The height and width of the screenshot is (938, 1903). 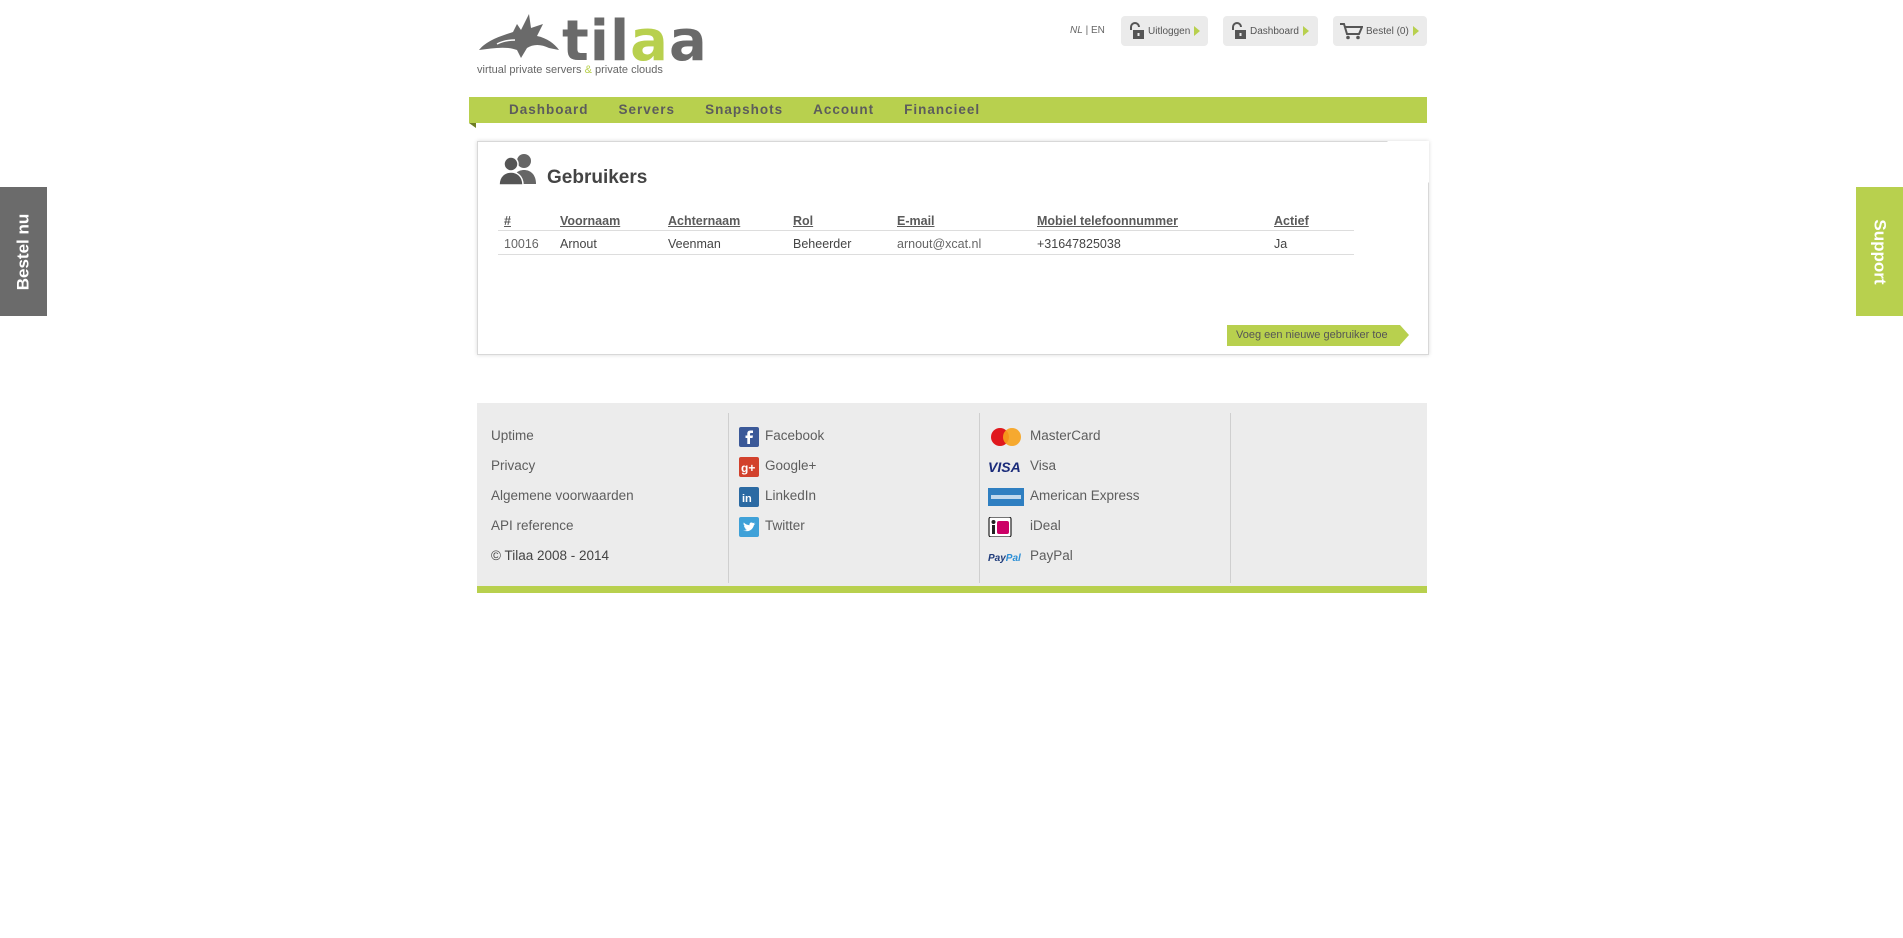 I want to click on logo-tagline: virtual private servers & private clouds, so click(x=570, y=70).